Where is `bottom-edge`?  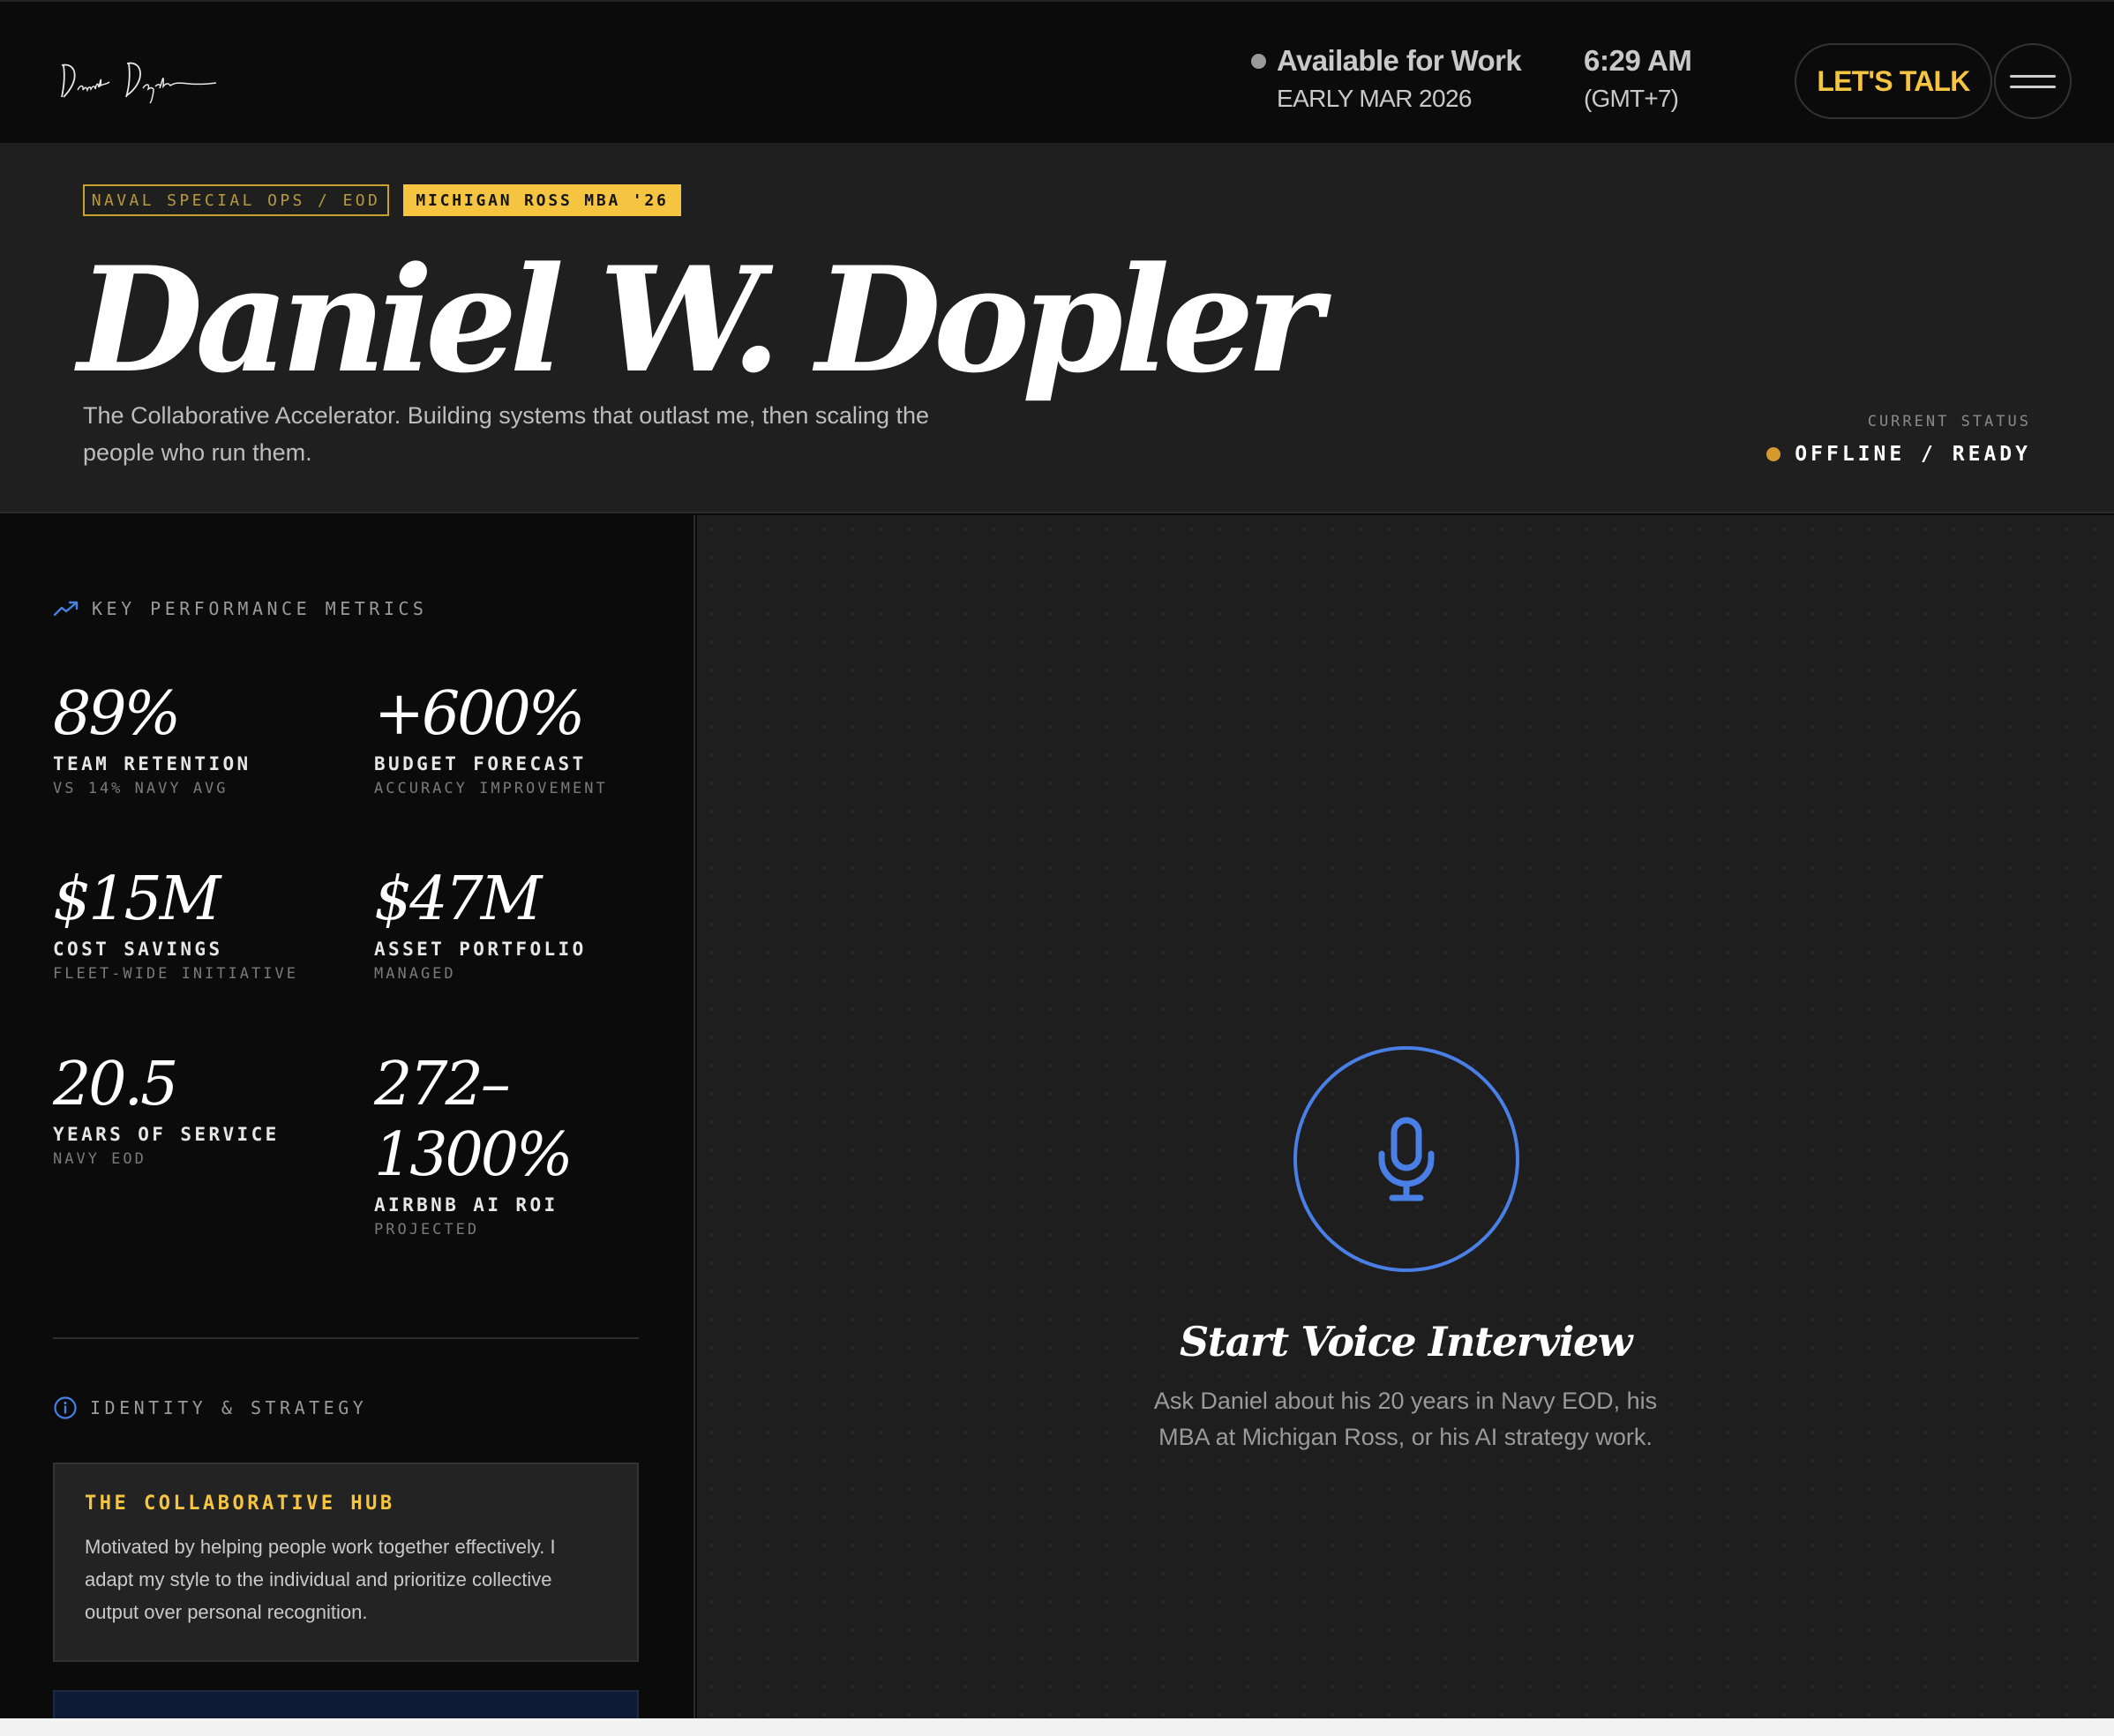 bottom-edge is located at coordinates (1057, 1727).